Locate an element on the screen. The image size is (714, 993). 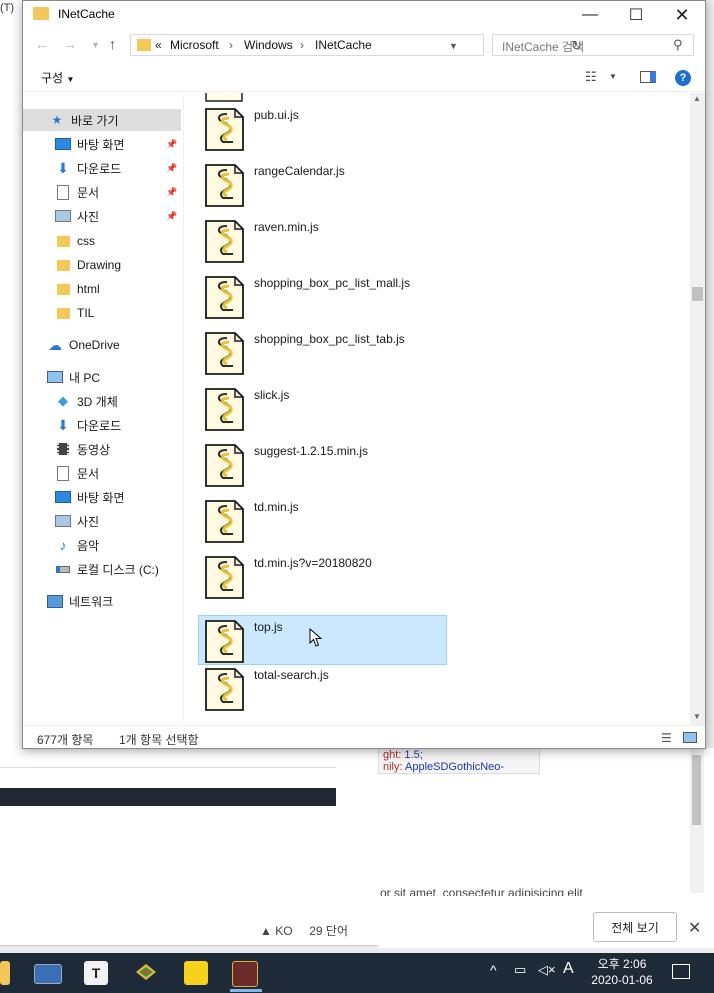
minimize-button: — is located at coordinates (590, 15).